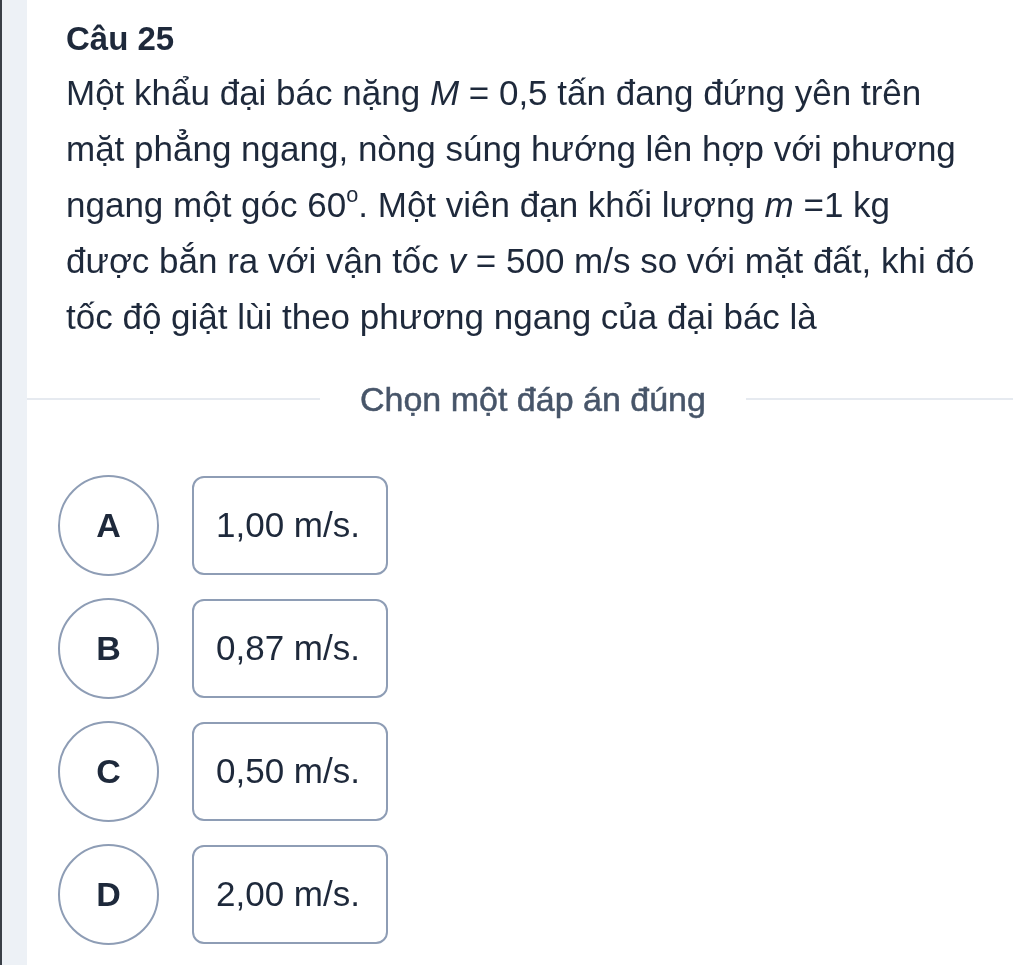 Image resolution: width=1013 pixels, height=965 pixels. Describe the element at coordinates (290, 648) in the screenshot. I see `answer-option: 0,87 m/s.` at that location.